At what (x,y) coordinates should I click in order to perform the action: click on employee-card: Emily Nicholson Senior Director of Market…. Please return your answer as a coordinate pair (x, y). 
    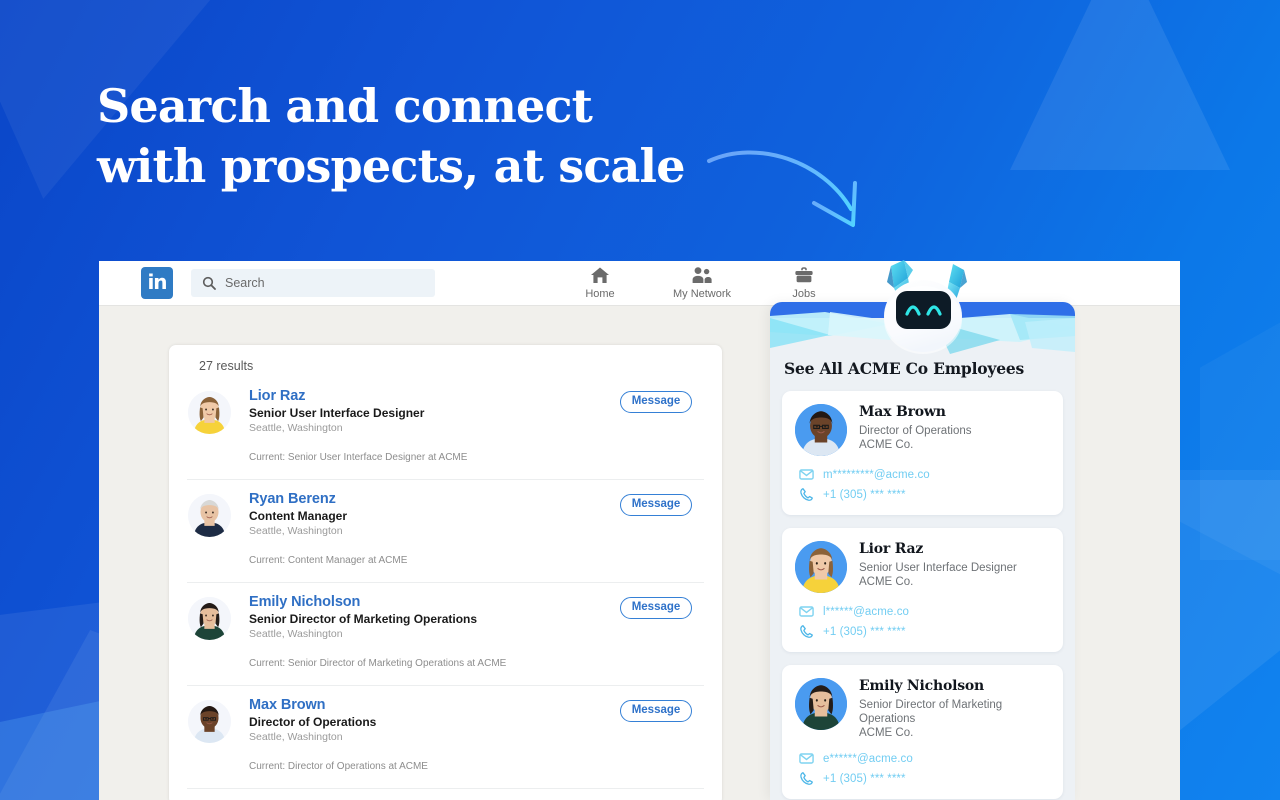
    Looking at the image, I should click on (922, 732).